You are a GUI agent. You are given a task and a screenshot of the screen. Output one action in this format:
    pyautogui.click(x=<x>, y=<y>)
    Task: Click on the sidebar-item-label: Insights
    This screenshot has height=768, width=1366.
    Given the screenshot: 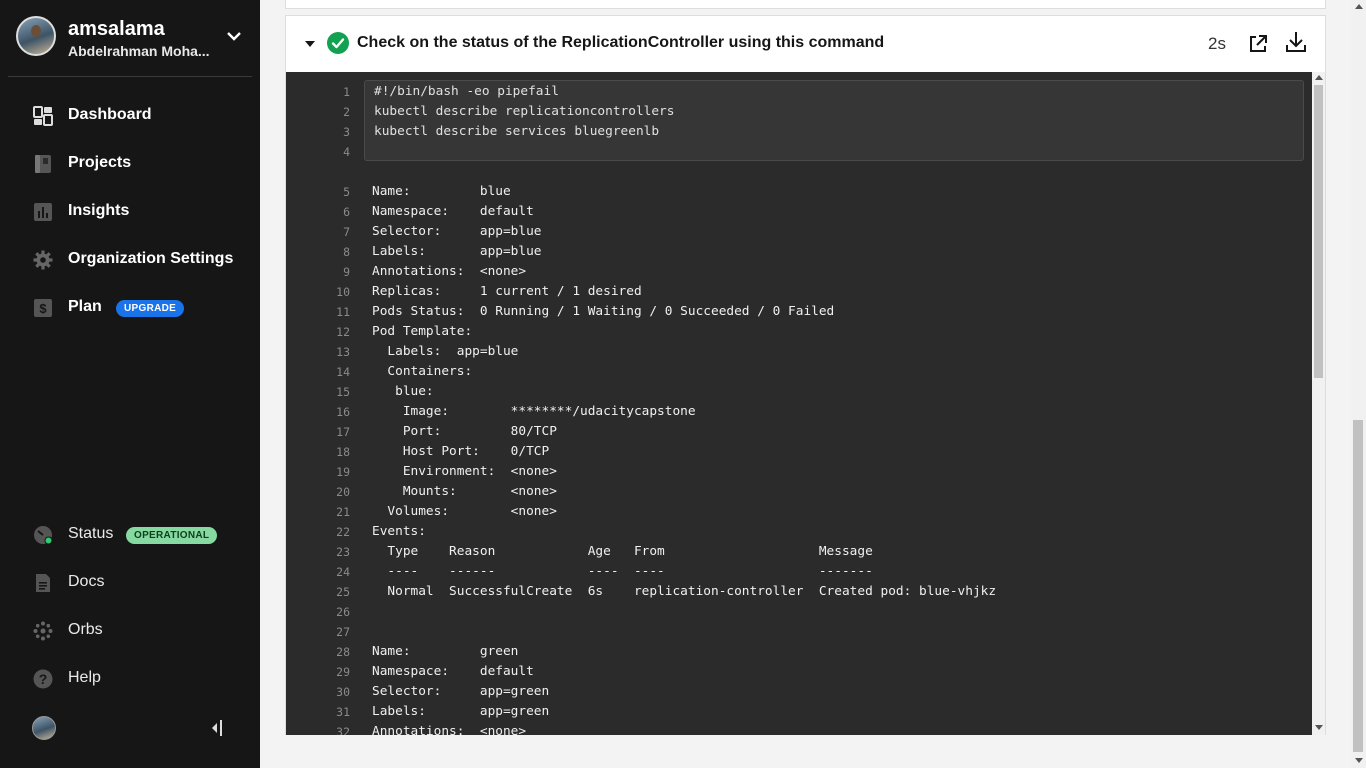 What is the action you would take?
    pyautogui.click(x=99, y=210)
    